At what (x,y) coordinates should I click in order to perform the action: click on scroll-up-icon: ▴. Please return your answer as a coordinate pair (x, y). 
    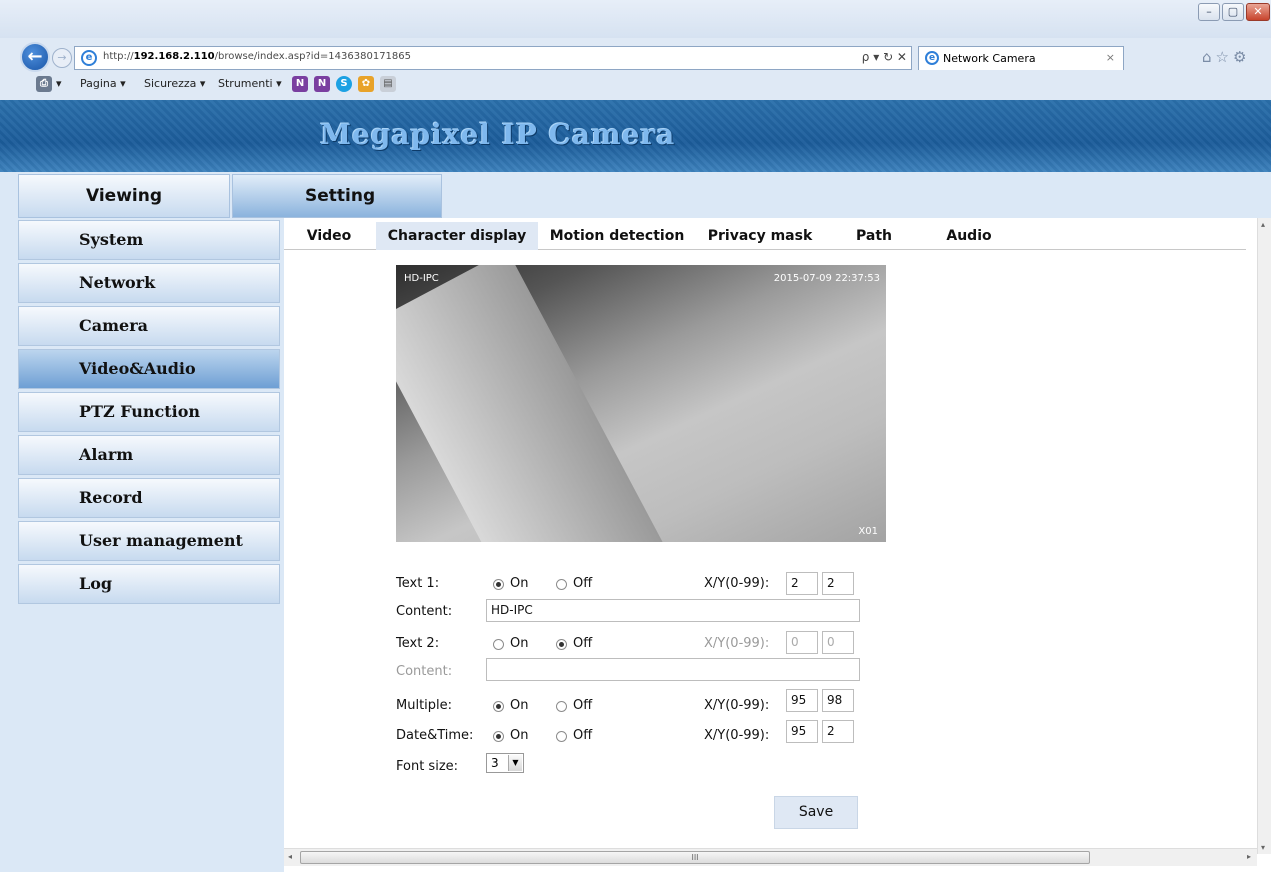
    Looking at the image, I should click on (1263, 224).